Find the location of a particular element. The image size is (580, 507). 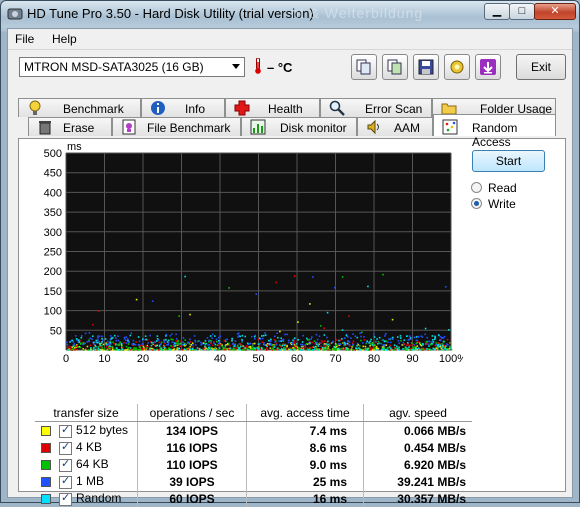

x-tick-label: 10 is located at coordinates (104, 359).